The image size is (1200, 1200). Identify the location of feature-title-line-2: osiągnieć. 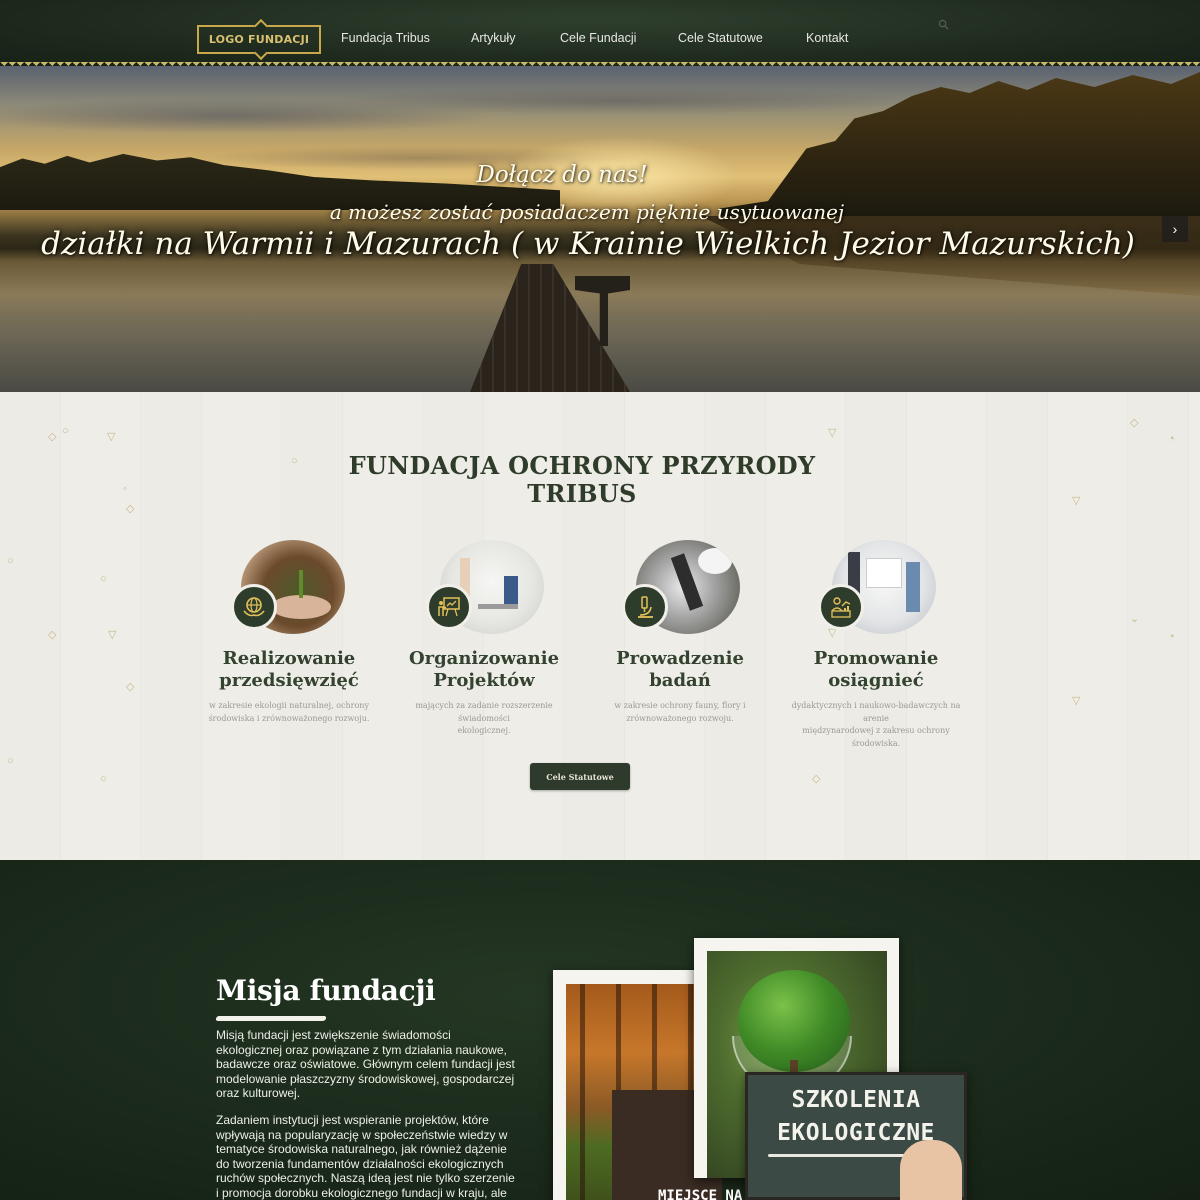
(876, 680).